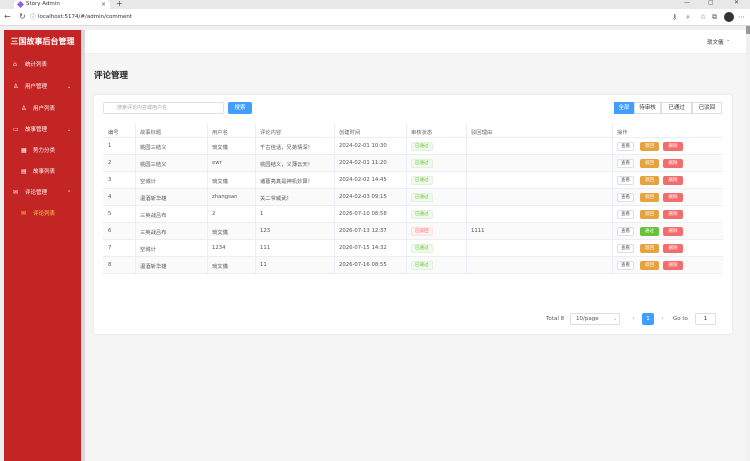 The width and height of the screenshot is (750, 461). Describe the element at coordinates (33, 17) in the screenshot. I see `info-icon: ⓘ` at that location.